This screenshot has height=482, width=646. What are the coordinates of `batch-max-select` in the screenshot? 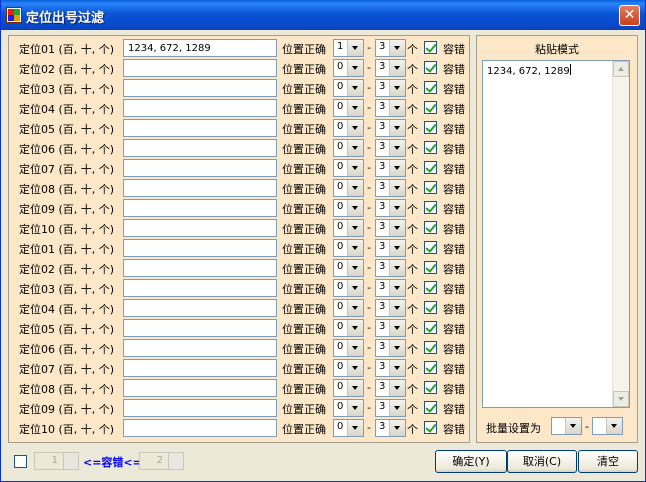 It's located at (607, 426).